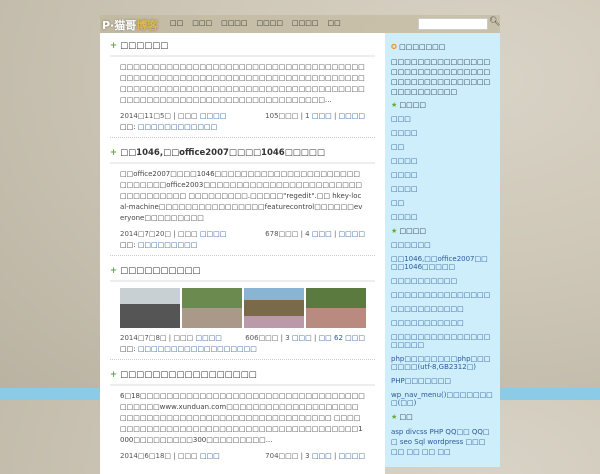 The image size is (600, 474). I want to click on photo-giraffes, so click(274, 308).